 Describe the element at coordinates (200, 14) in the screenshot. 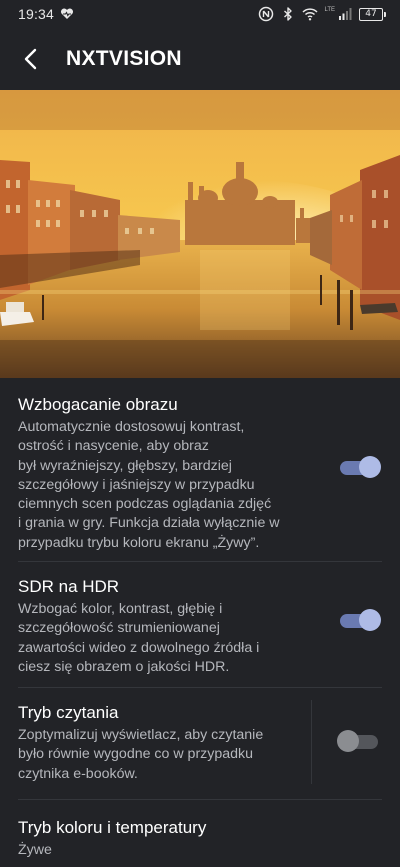

I see `status-bar: 19:34 LTE 47` at that location.